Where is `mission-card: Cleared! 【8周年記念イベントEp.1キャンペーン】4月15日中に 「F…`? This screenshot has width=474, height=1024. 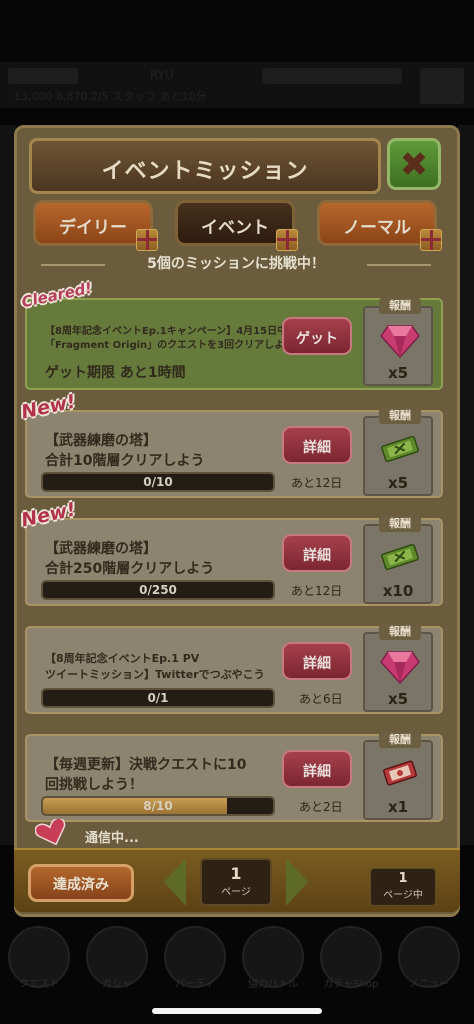 mission-card: Cleared! 【8周年記念イベントEp.1キャンペーン】4月15日中に 「F… is located at coordinates (231, 334).